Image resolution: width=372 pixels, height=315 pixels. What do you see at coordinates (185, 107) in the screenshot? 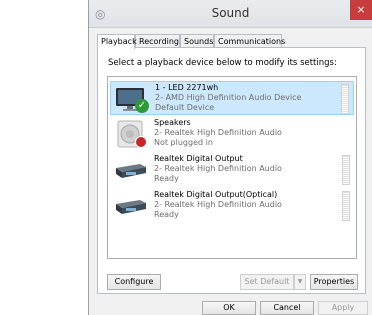
I see `device-status: Default Device` at bounding box center [185, 107].